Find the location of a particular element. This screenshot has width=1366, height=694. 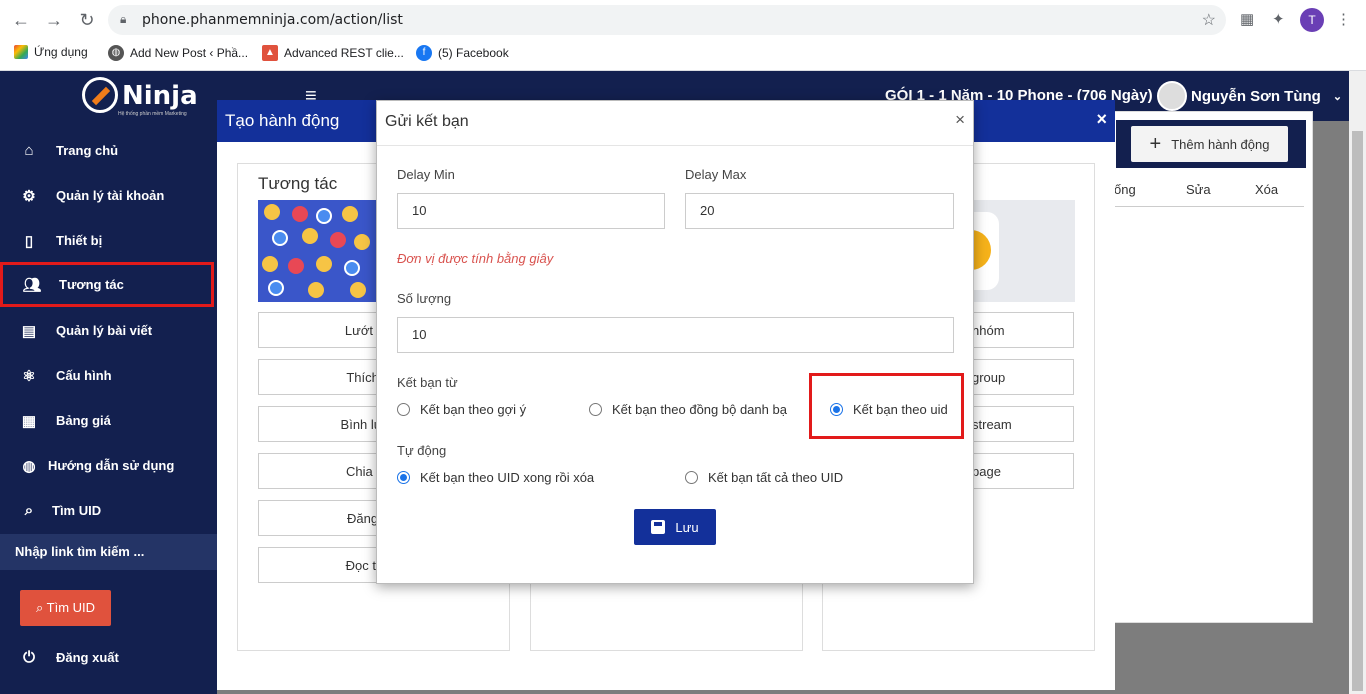

url-text: phone.phanmemninja.com/action/list is located at coordinates (272, 20).